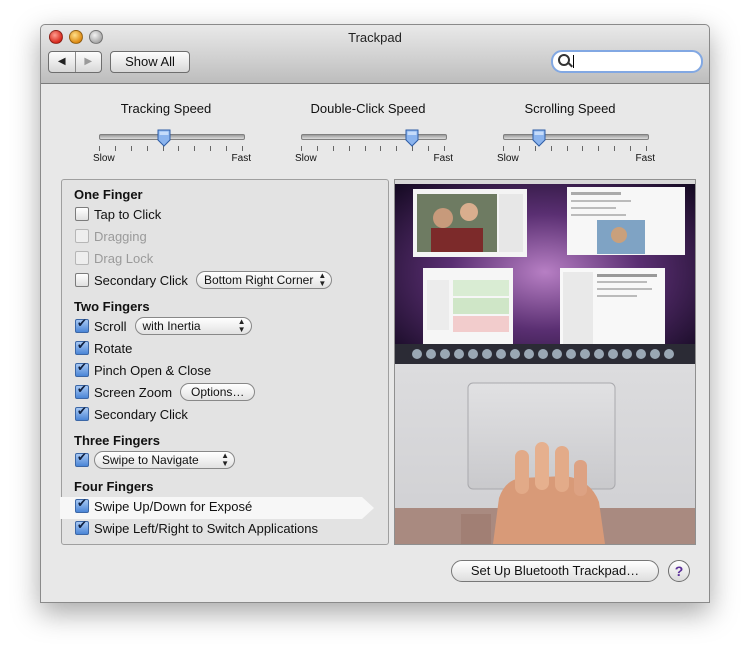  I want to click on tap-to-click-label: Tap to Click, so click(128, 214).